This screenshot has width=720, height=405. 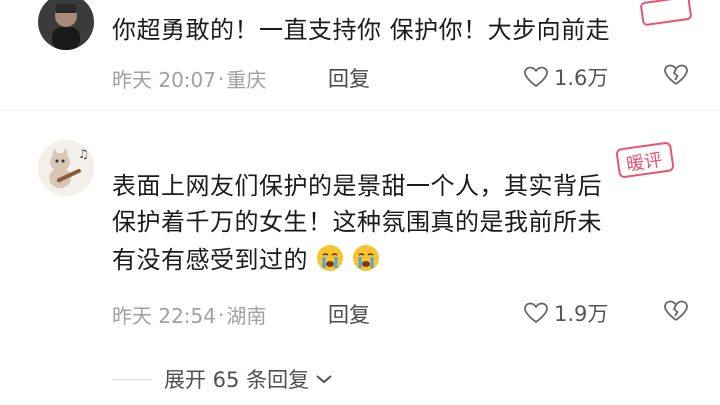 I want to click on watermark-logo, so click(x=666, y=13).